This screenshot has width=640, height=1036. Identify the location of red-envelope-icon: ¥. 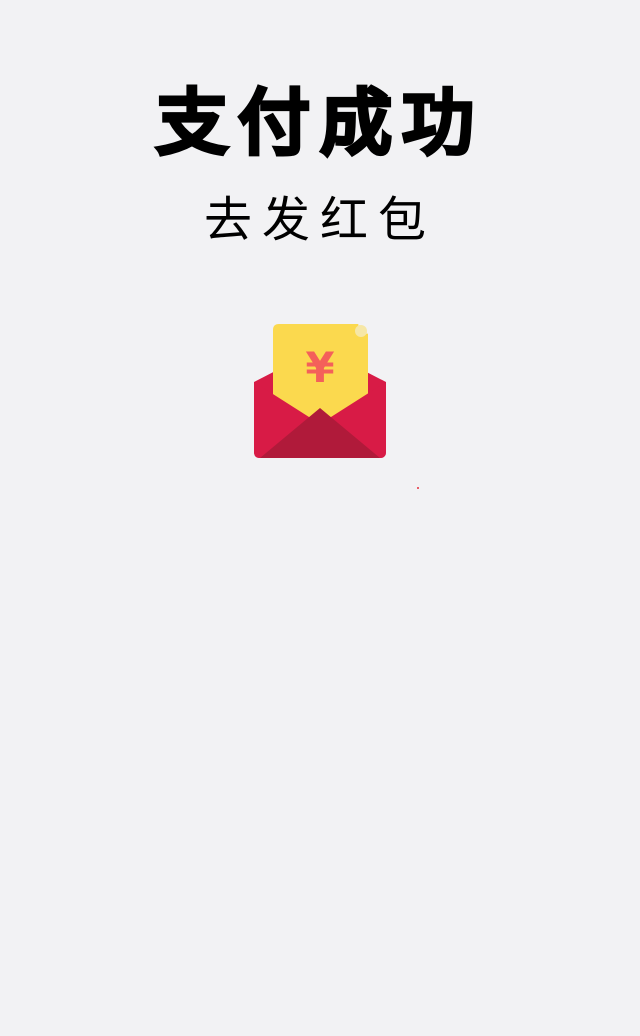
(320, 391).